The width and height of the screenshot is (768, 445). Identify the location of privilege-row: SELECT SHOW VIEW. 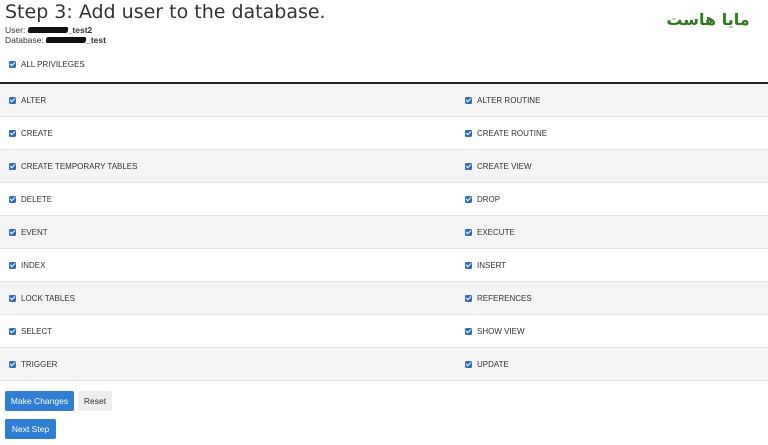
(384, 331).